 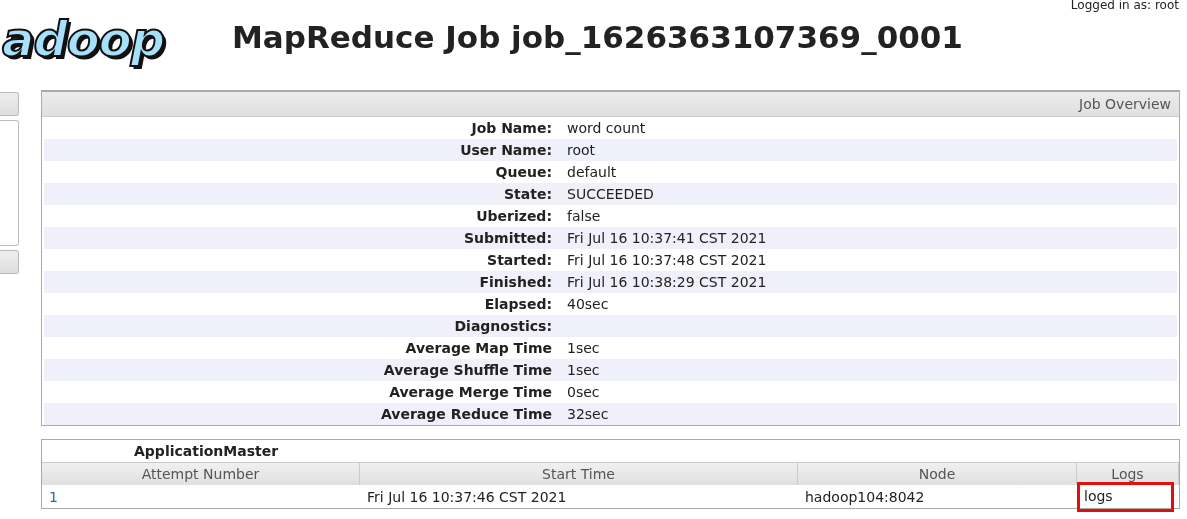 What do you see at coordinates (937, 473) in the screenshot?
I see `column-header: Node` at bounding box center [937, 473].